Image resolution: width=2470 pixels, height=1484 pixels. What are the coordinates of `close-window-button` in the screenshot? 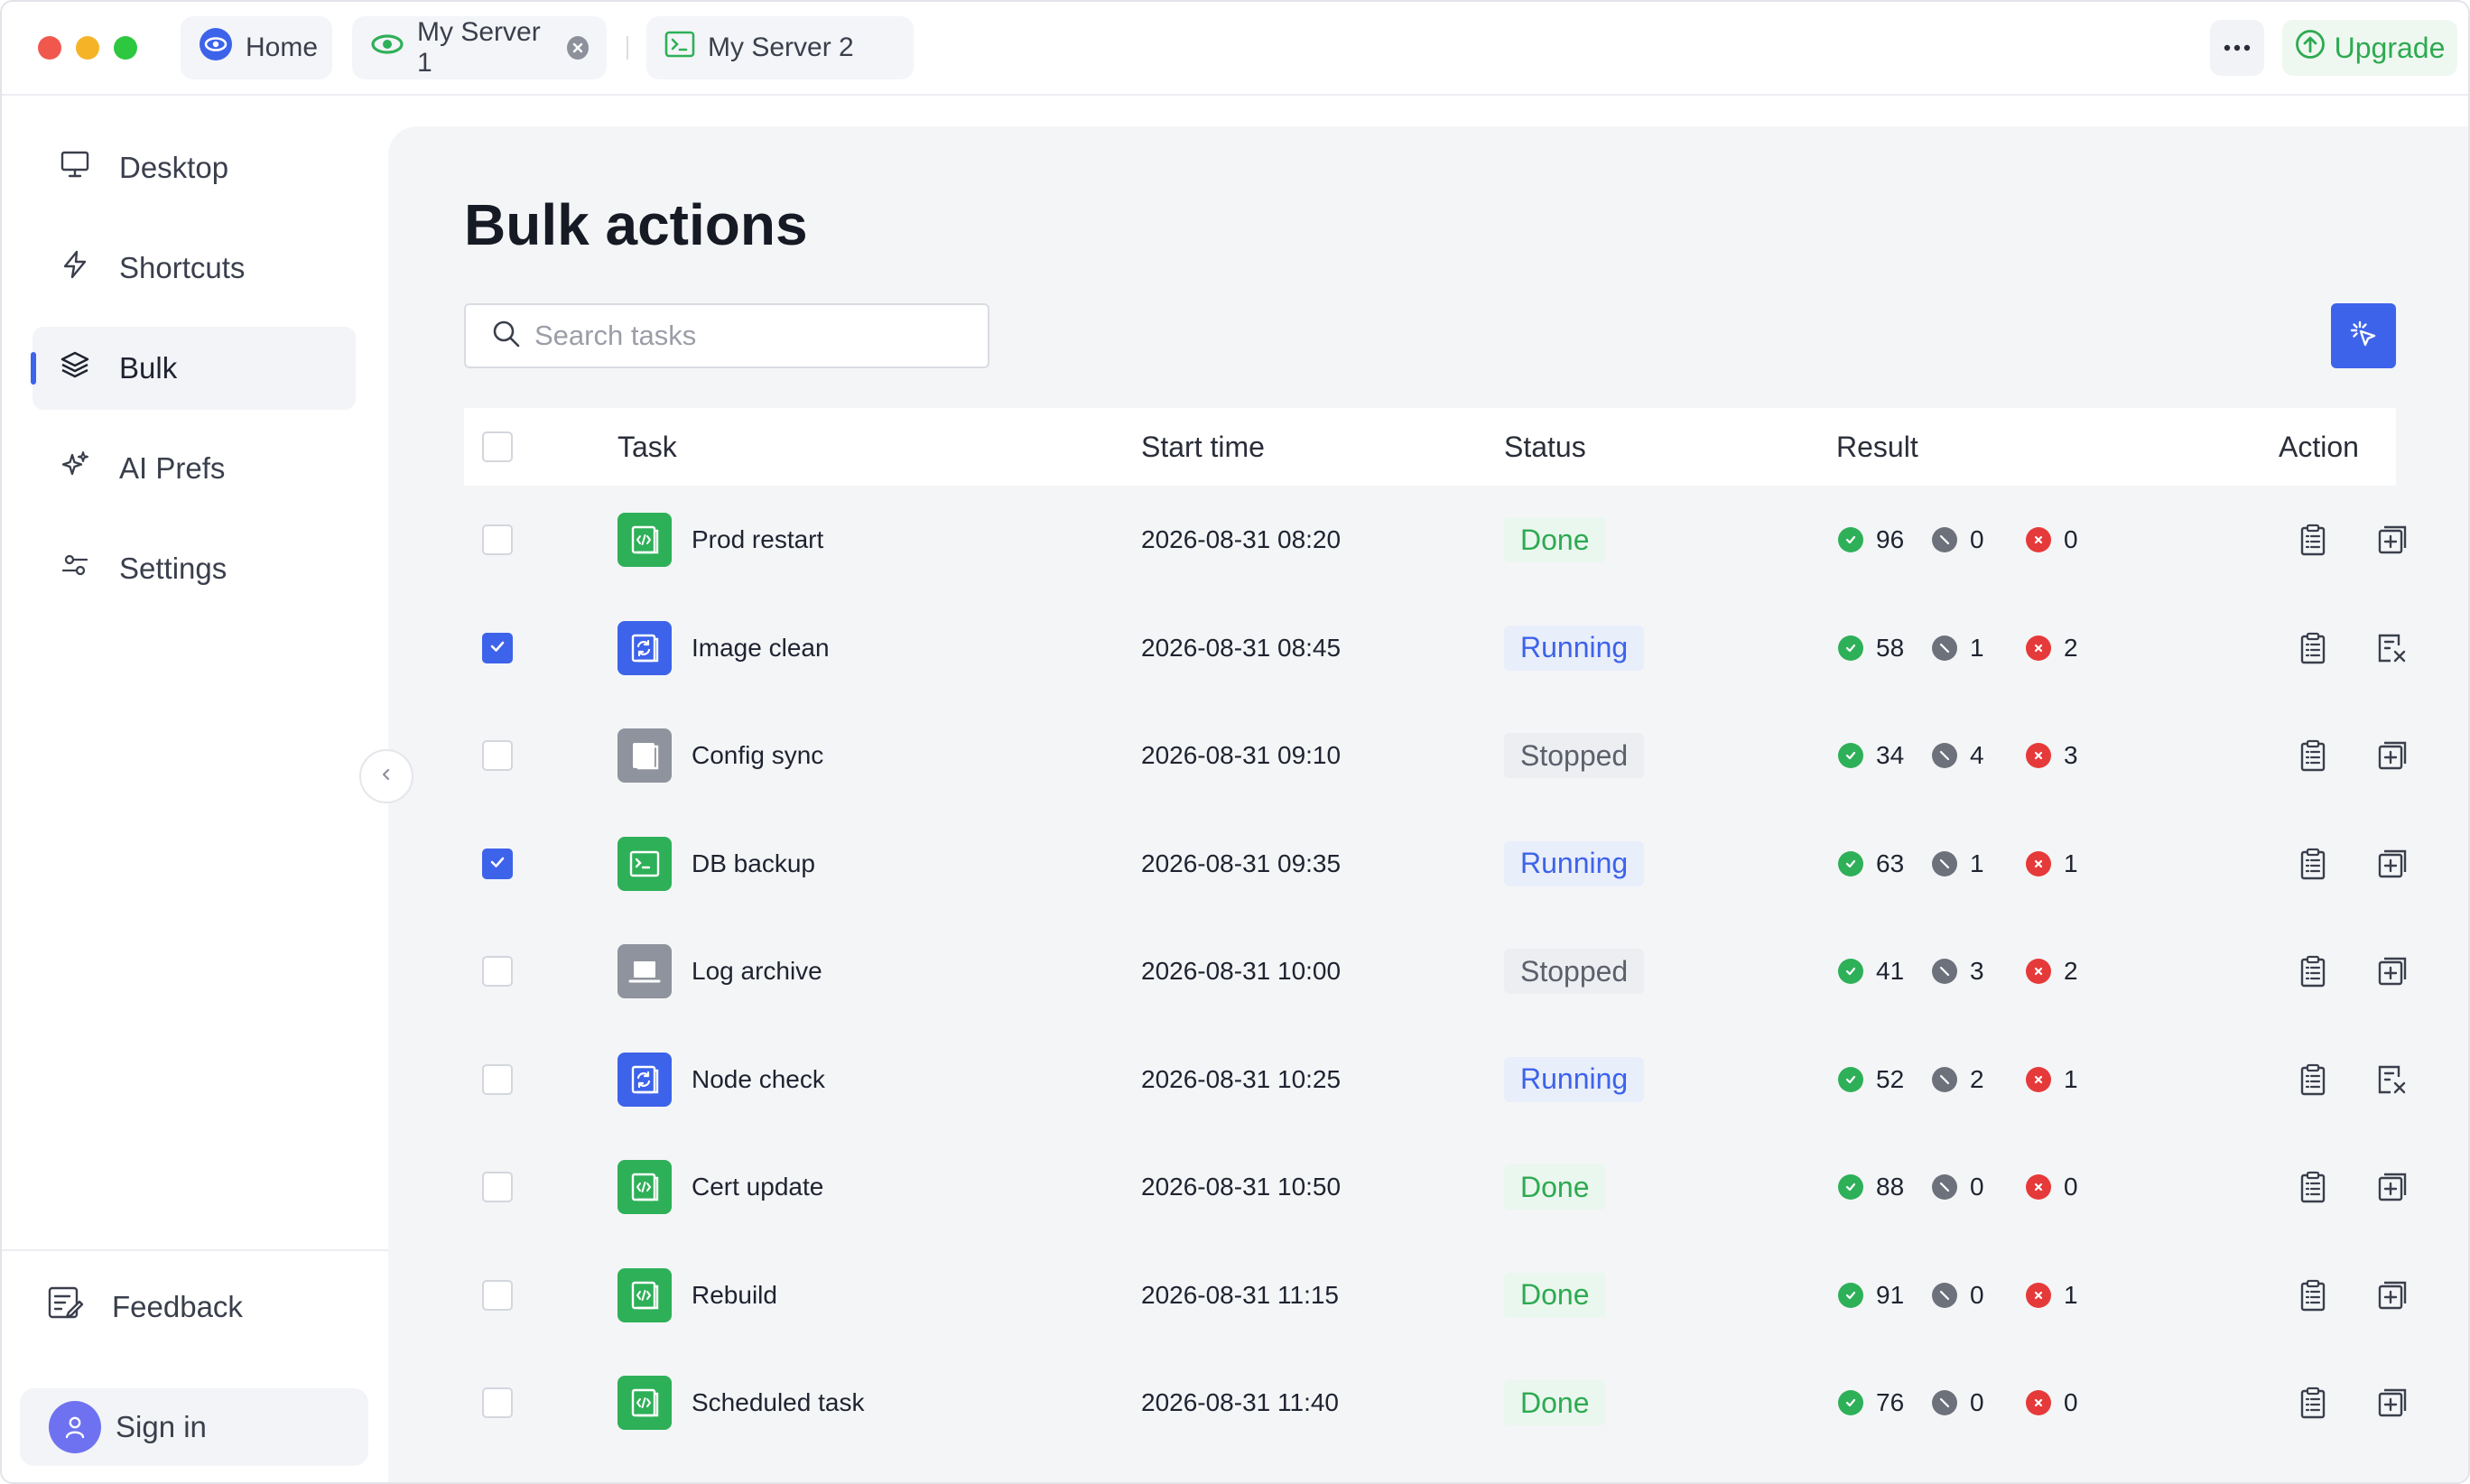 It's located at (50, 48).